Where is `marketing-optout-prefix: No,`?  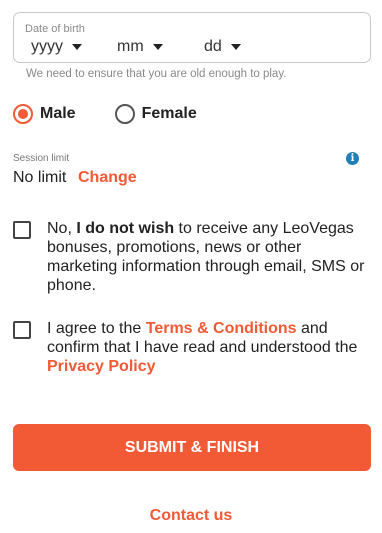 marketing-optout-prefix: No, is located at coordinates (62, 228).